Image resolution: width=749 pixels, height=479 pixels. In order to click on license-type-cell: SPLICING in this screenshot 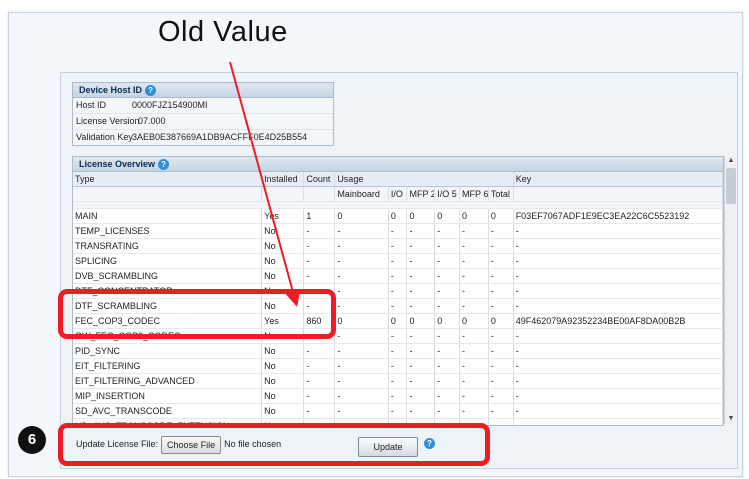, I will do `click(168, 261)`.